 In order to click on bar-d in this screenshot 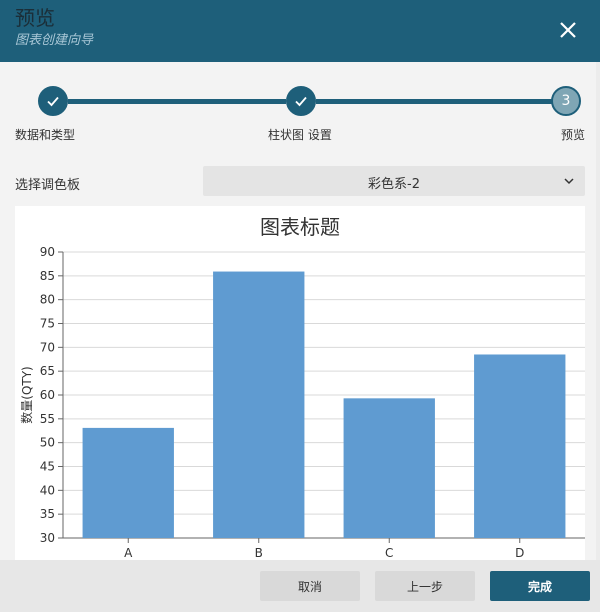, I will do `click(520, 446)`.